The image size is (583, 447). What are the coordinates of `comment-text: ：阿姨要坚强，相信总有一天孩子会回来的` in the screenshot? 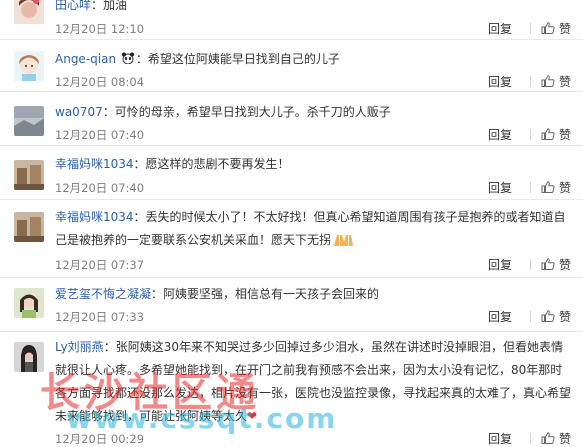 It's located at (265, 294).